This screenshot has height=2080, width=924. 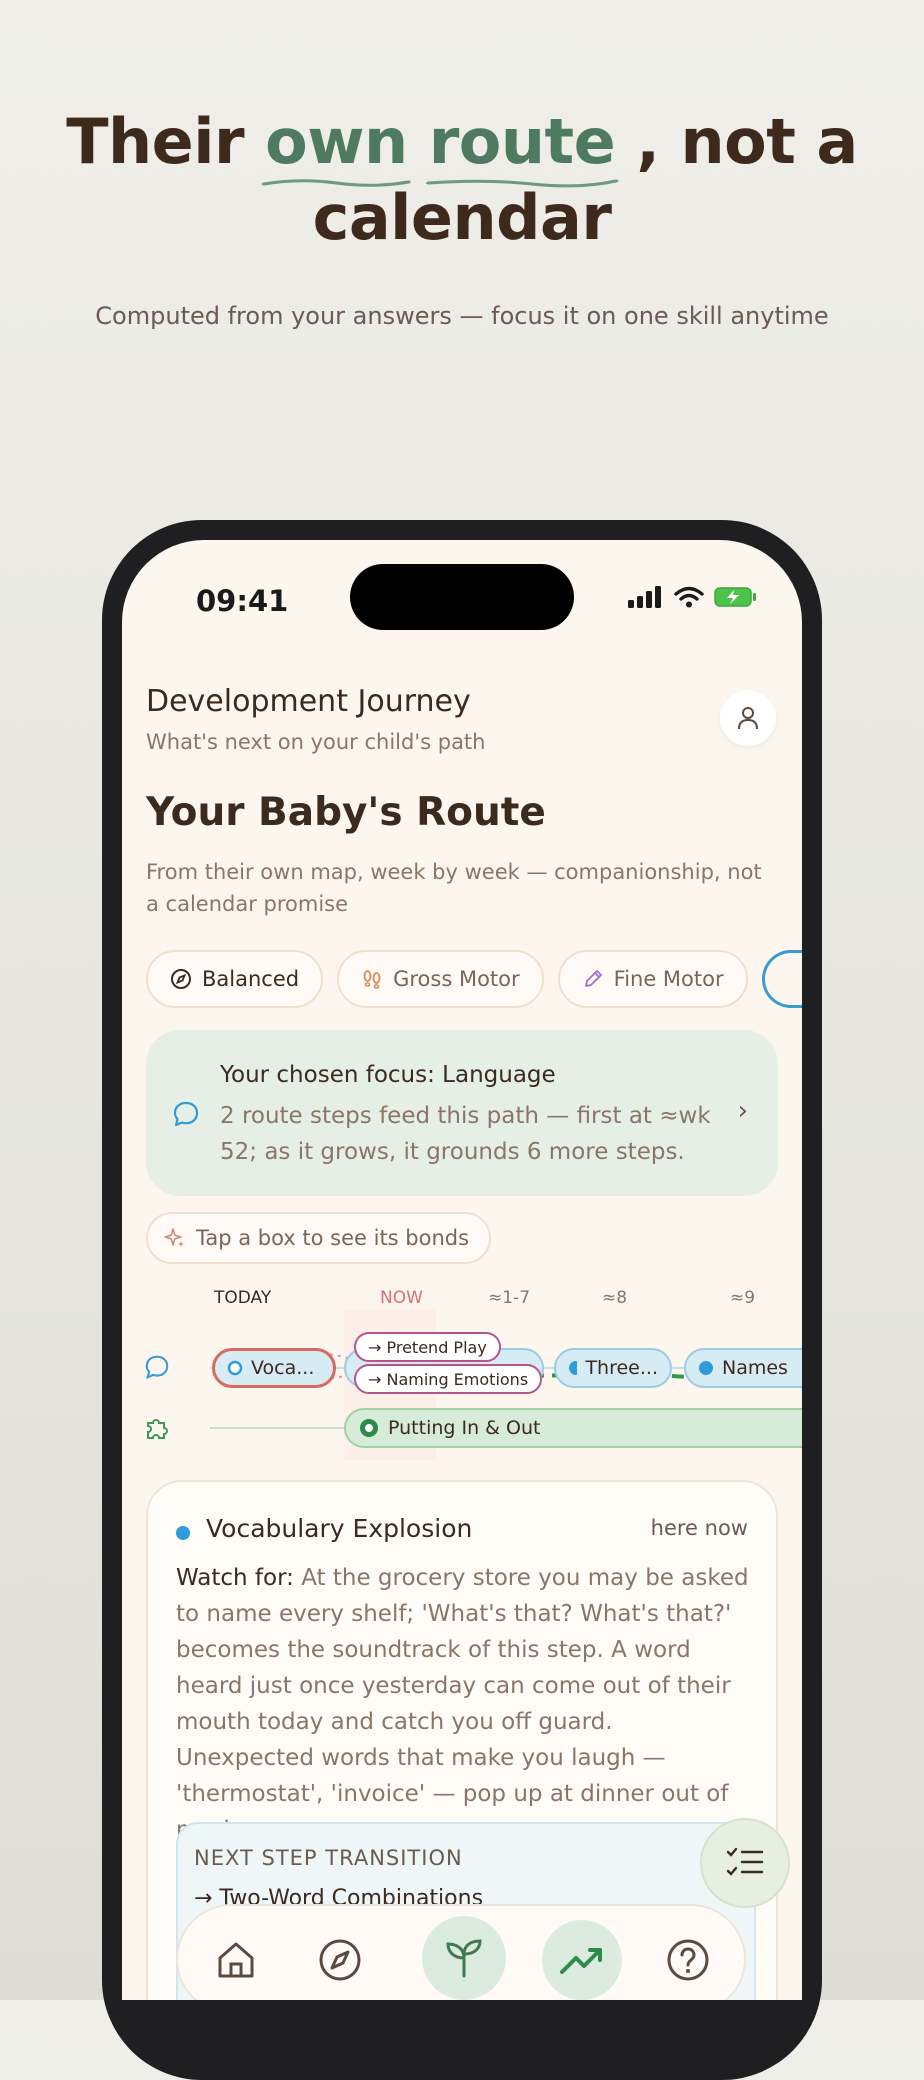 What do you see at coordinates (251, 979) in the screenshot?
I see `chip-label: Balanced` at bounding box center [251, 979].